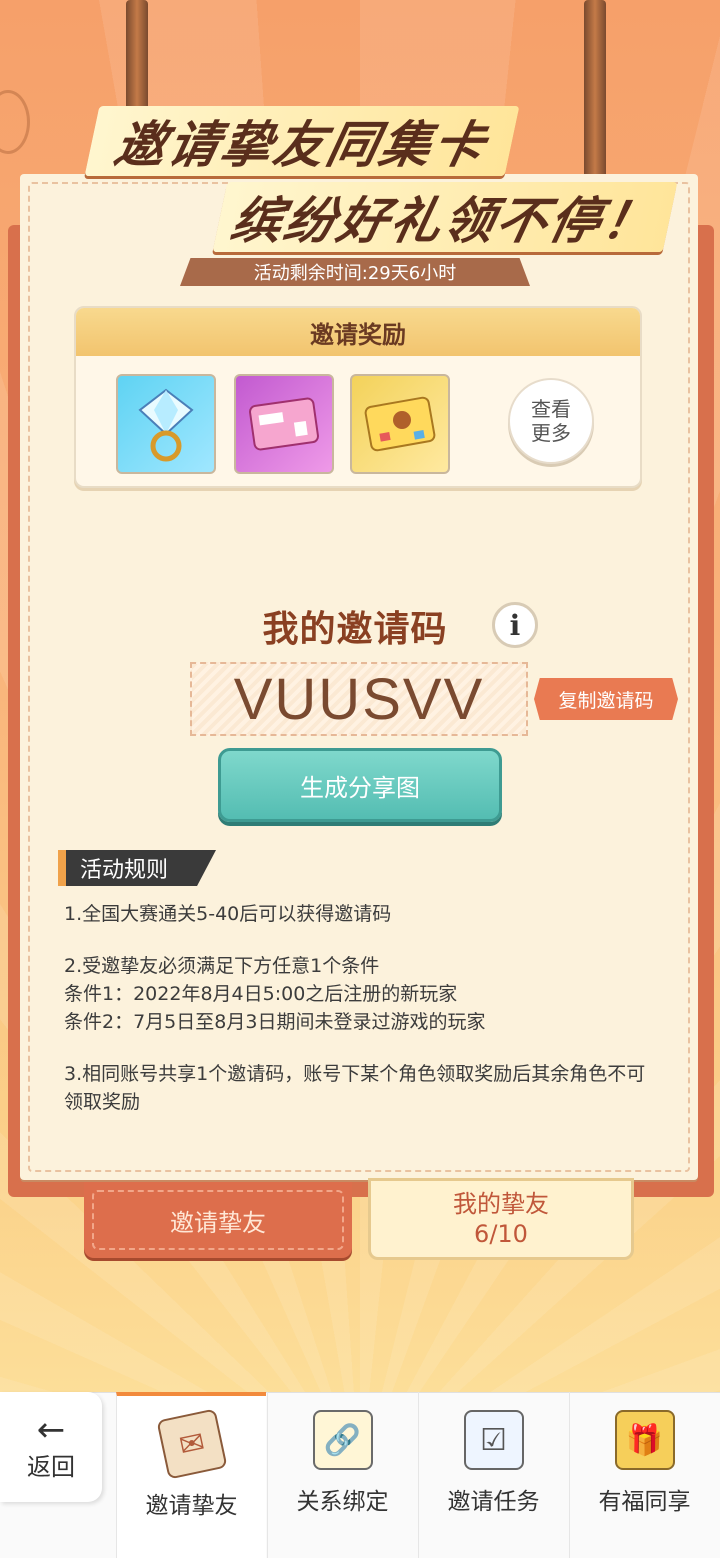  I want to click on banner-title-line2: 缤纷好礼领不停！, so click(445, 217).